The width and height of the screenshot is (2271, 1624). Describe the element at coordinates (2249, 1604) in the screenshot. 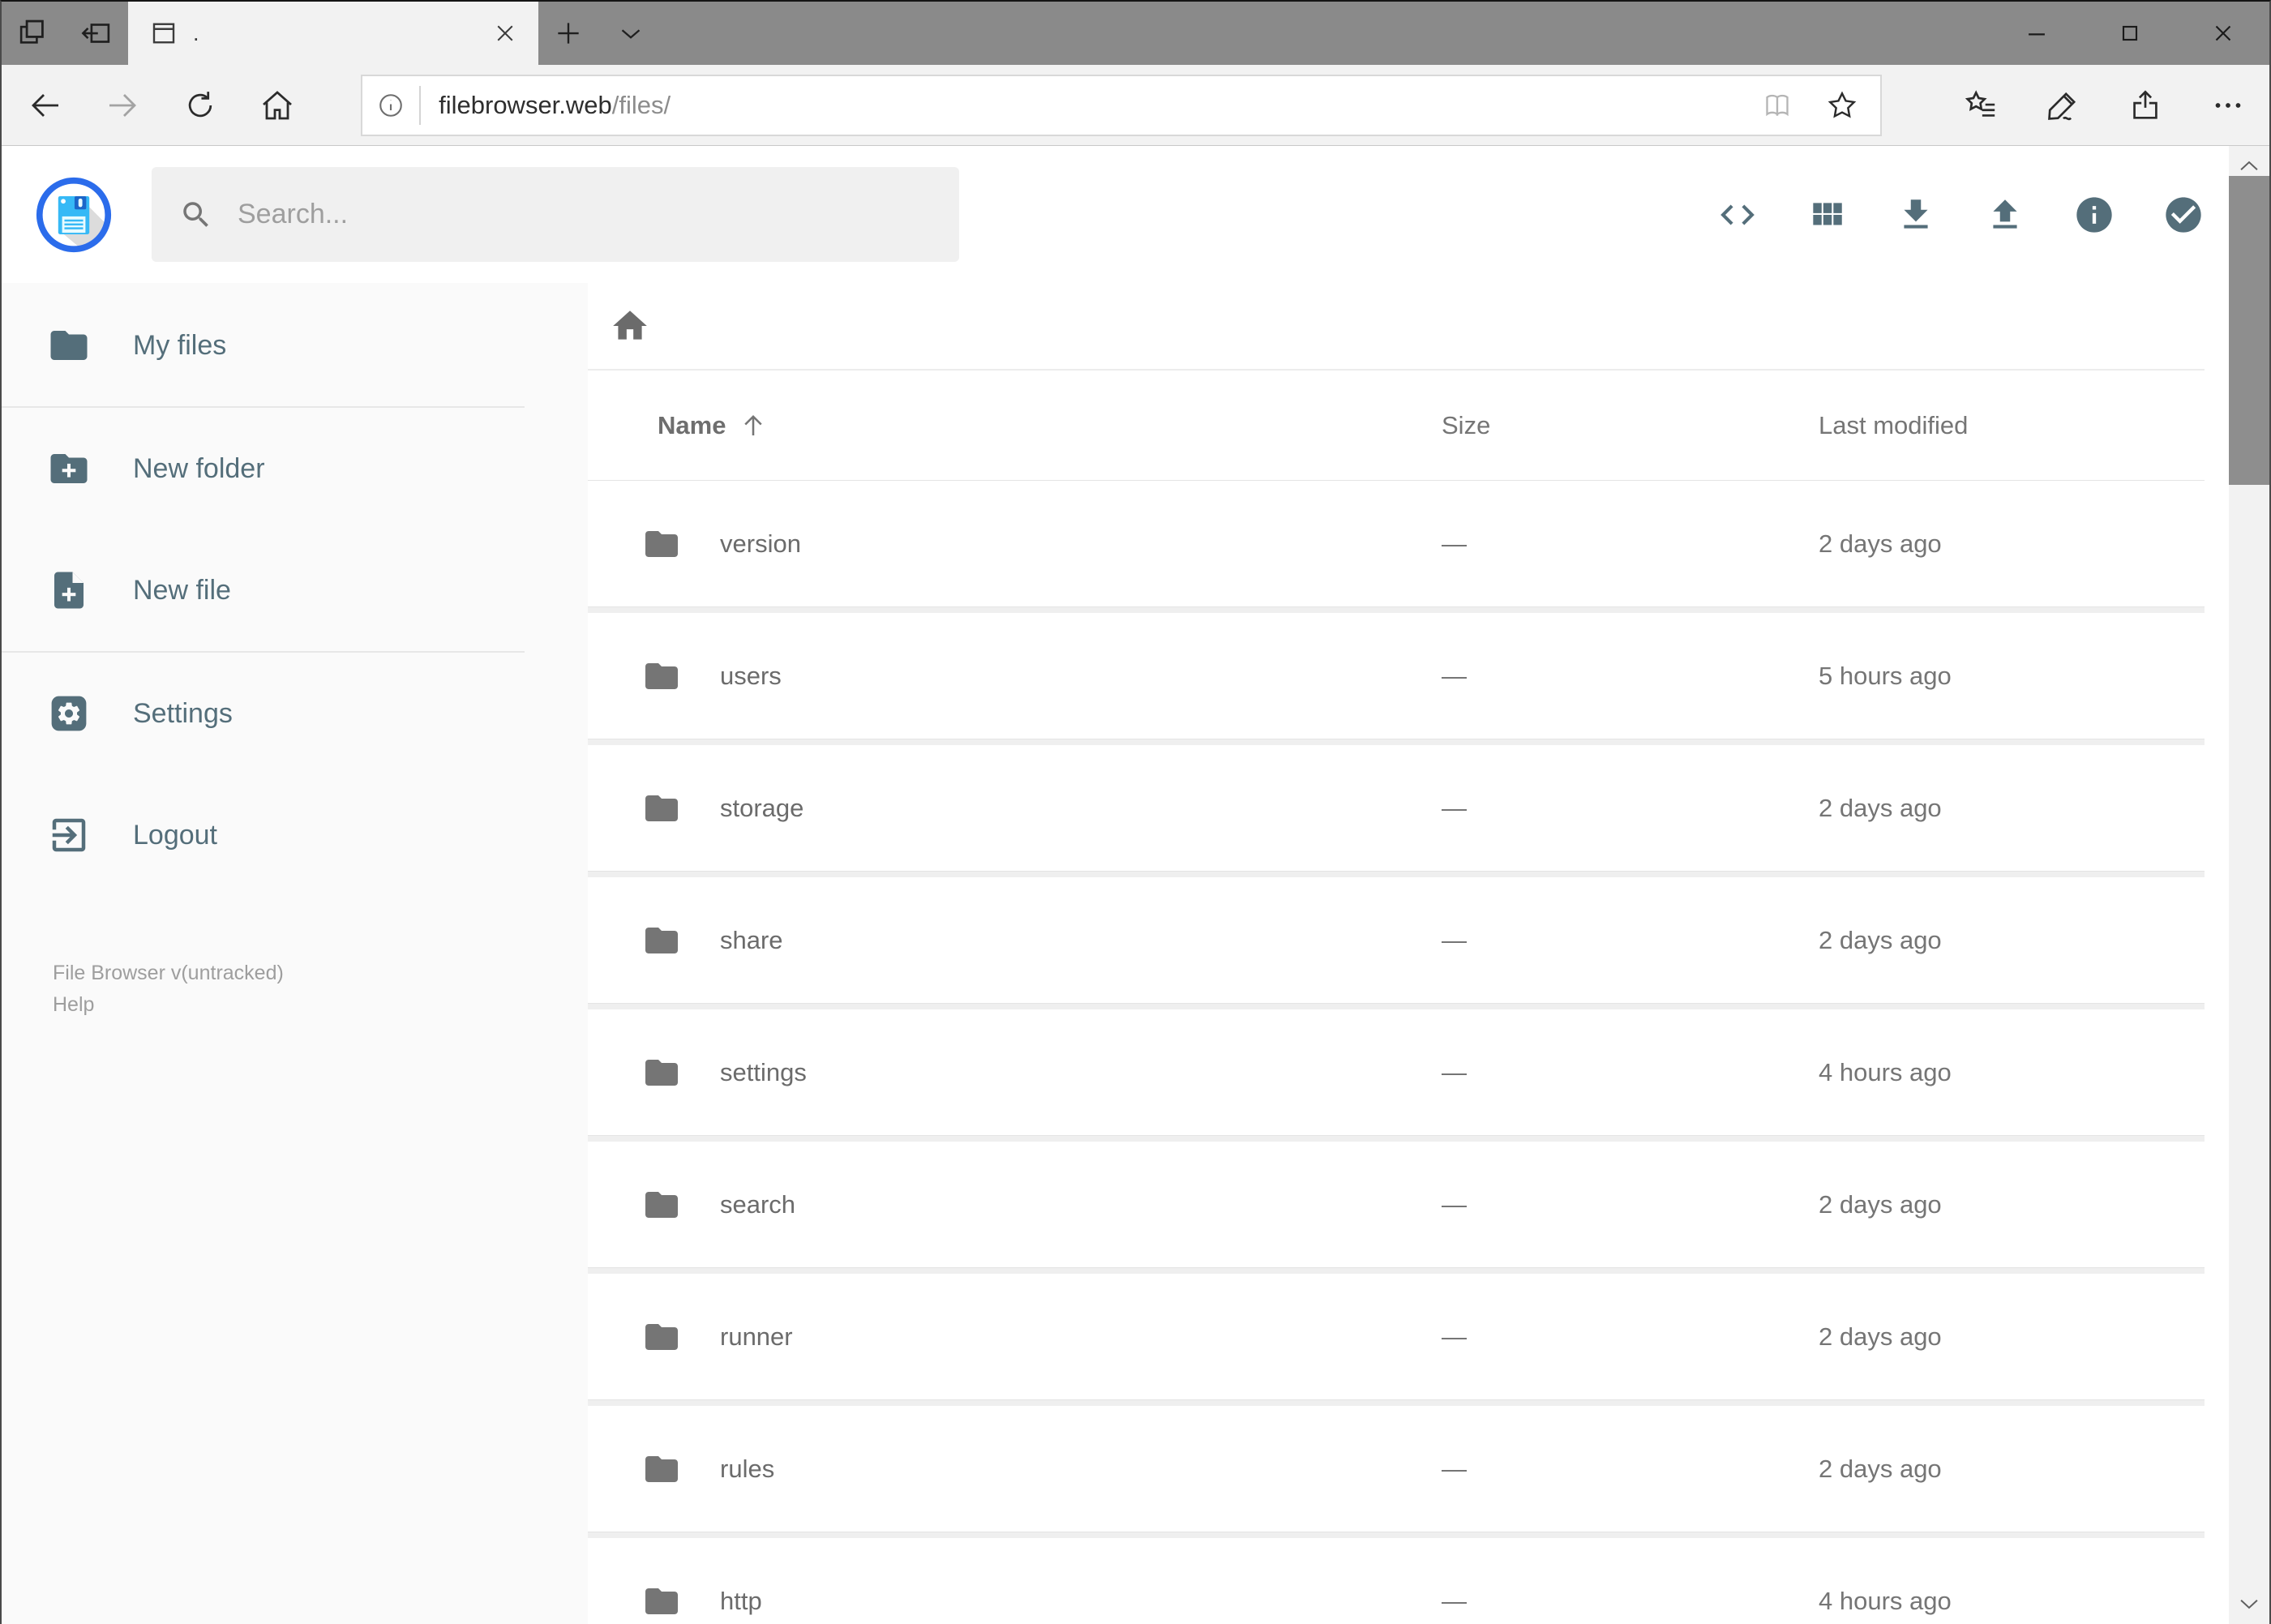

I see `scroll-down-button` at that location.